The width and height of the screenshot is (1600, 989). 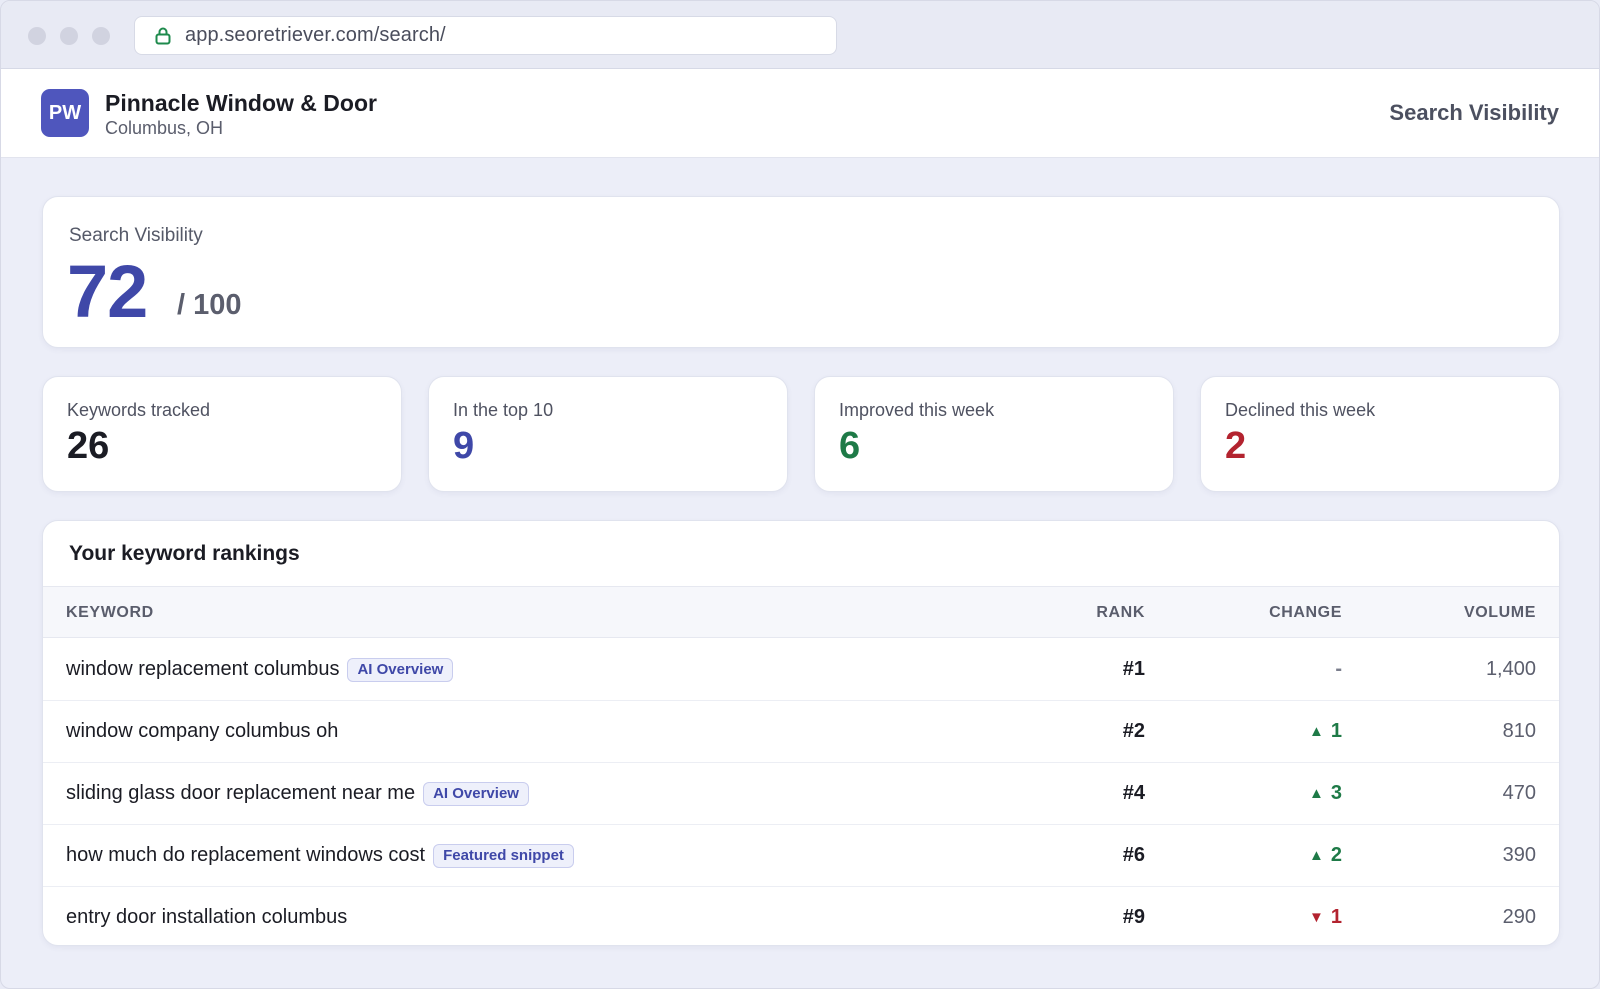 What do you see at coordinates (1236, 446) in the screenshot?
I see `stat-value: 2` at bounding box center [1236, 446].